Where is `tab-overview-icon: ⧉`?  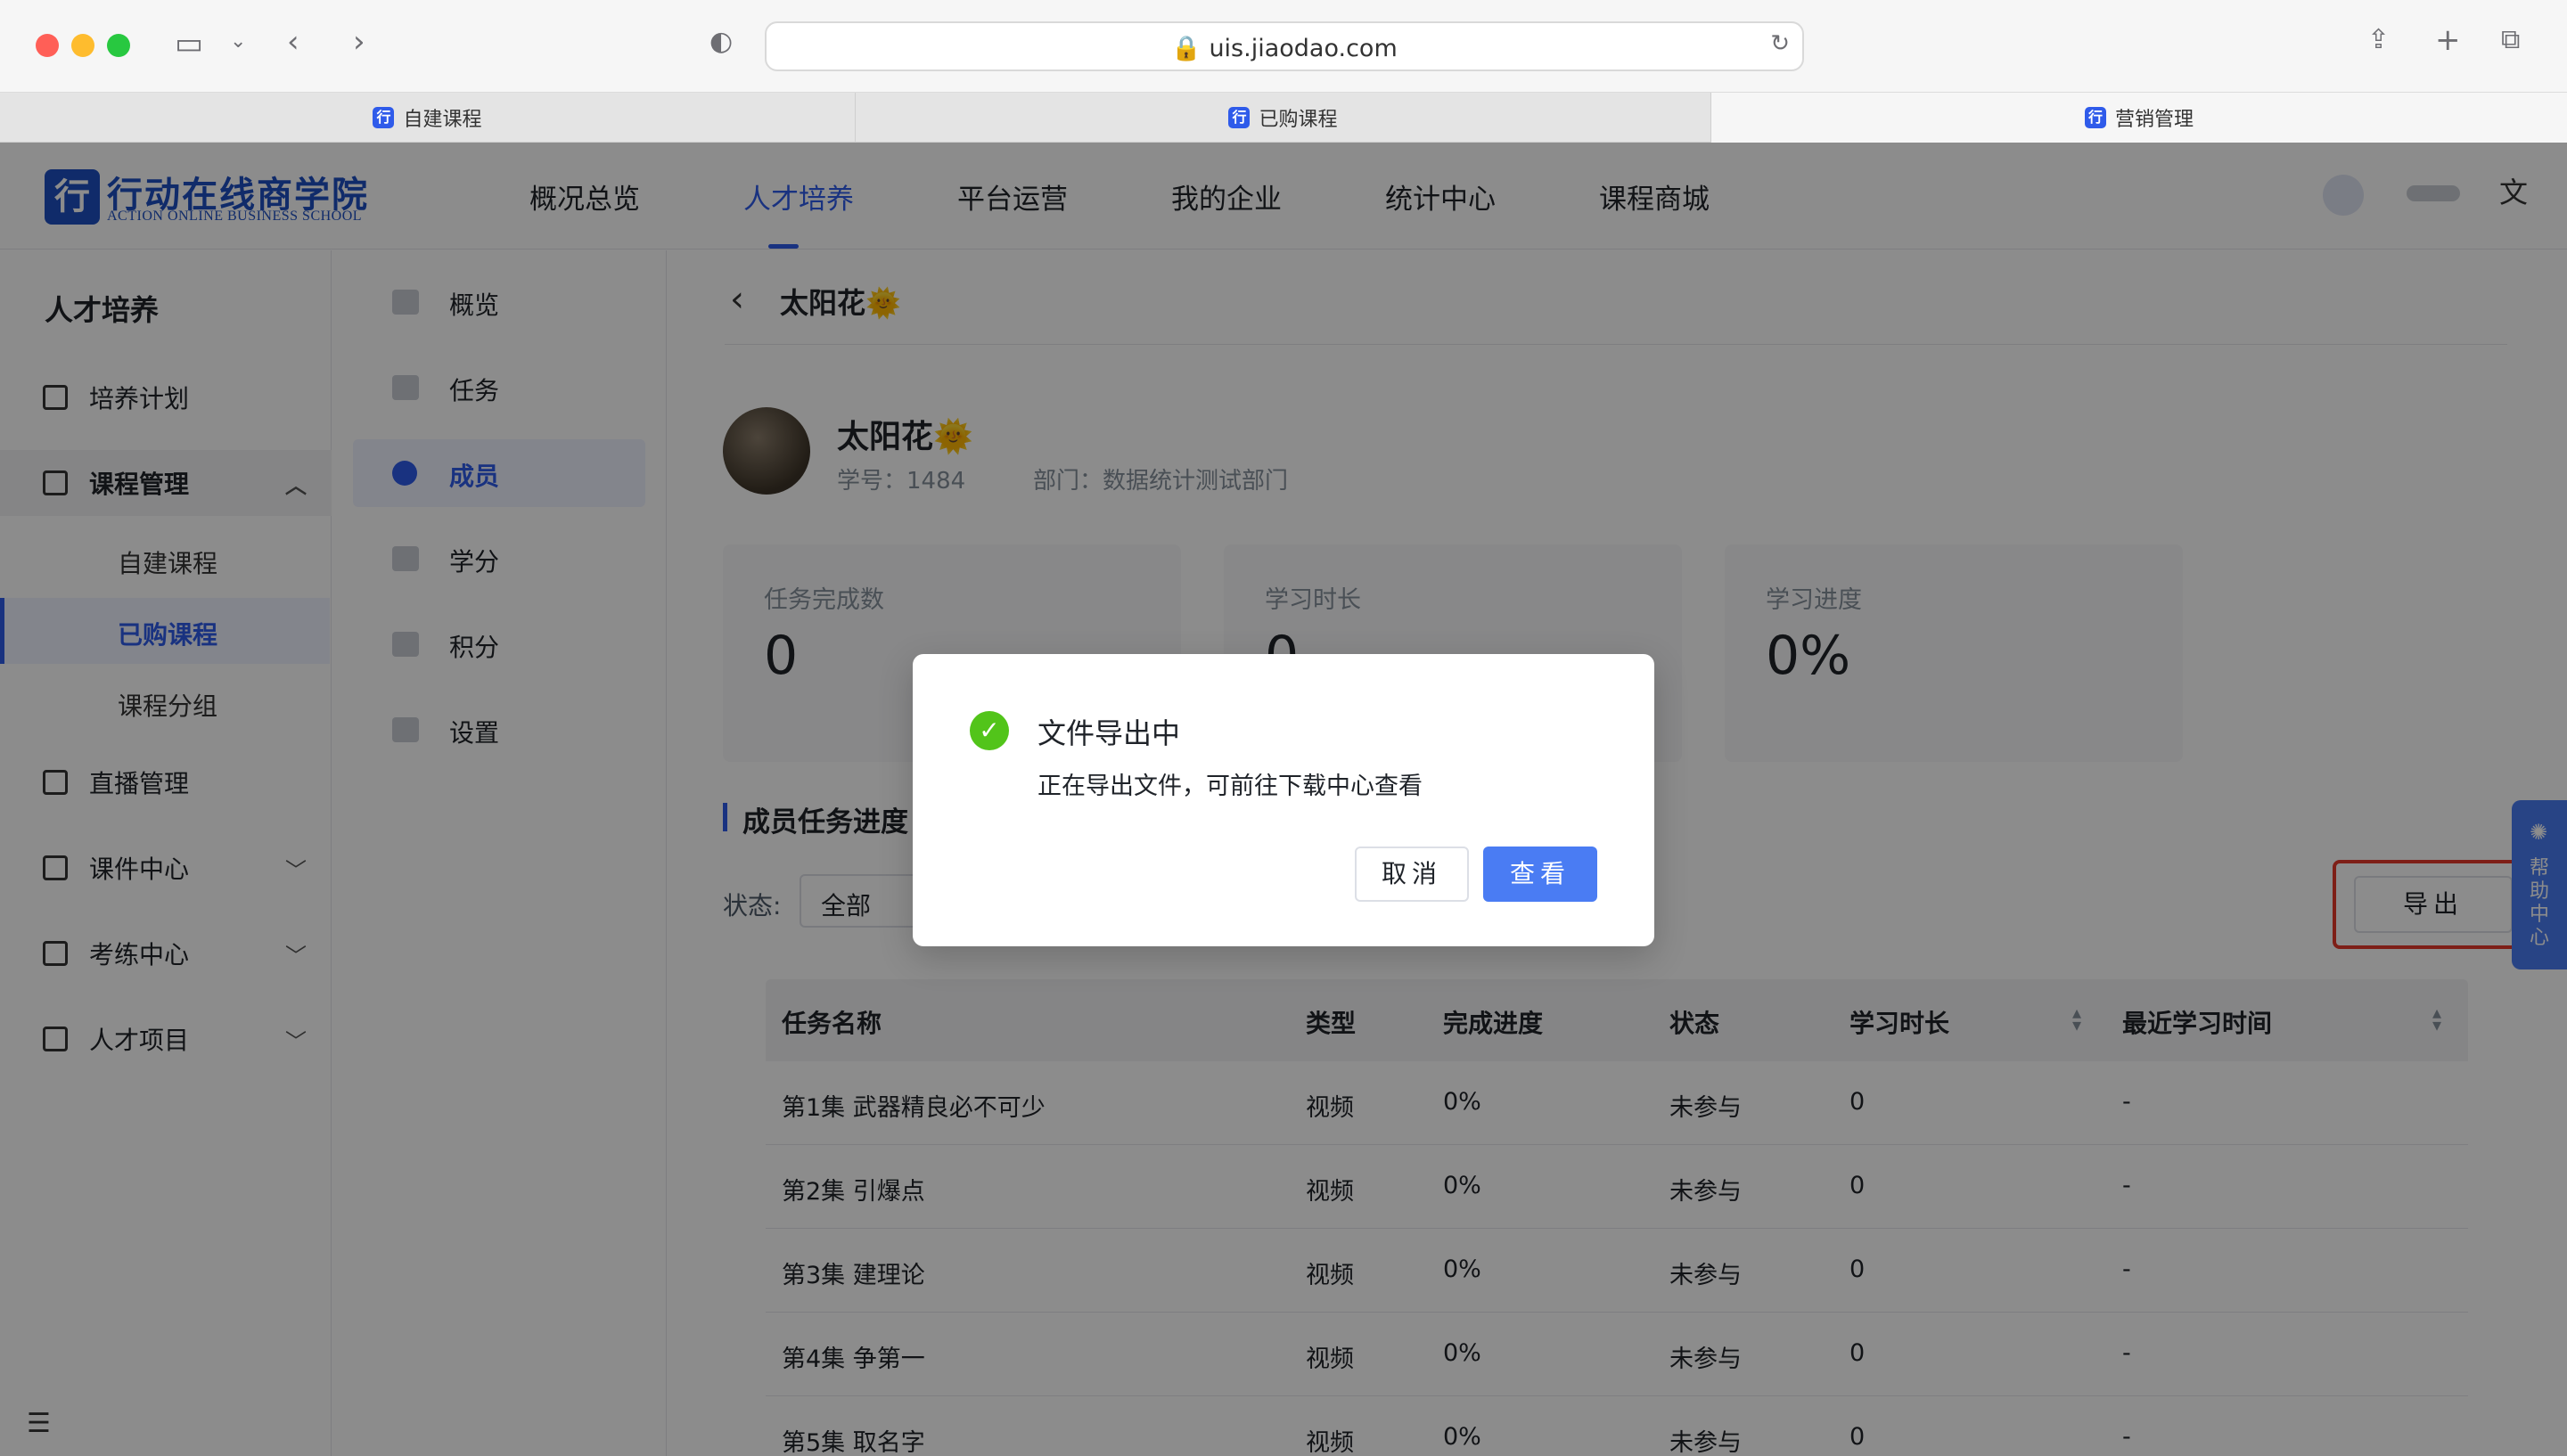 tab-overview-icon: ⧉ is located at coordinates (2510, 40).